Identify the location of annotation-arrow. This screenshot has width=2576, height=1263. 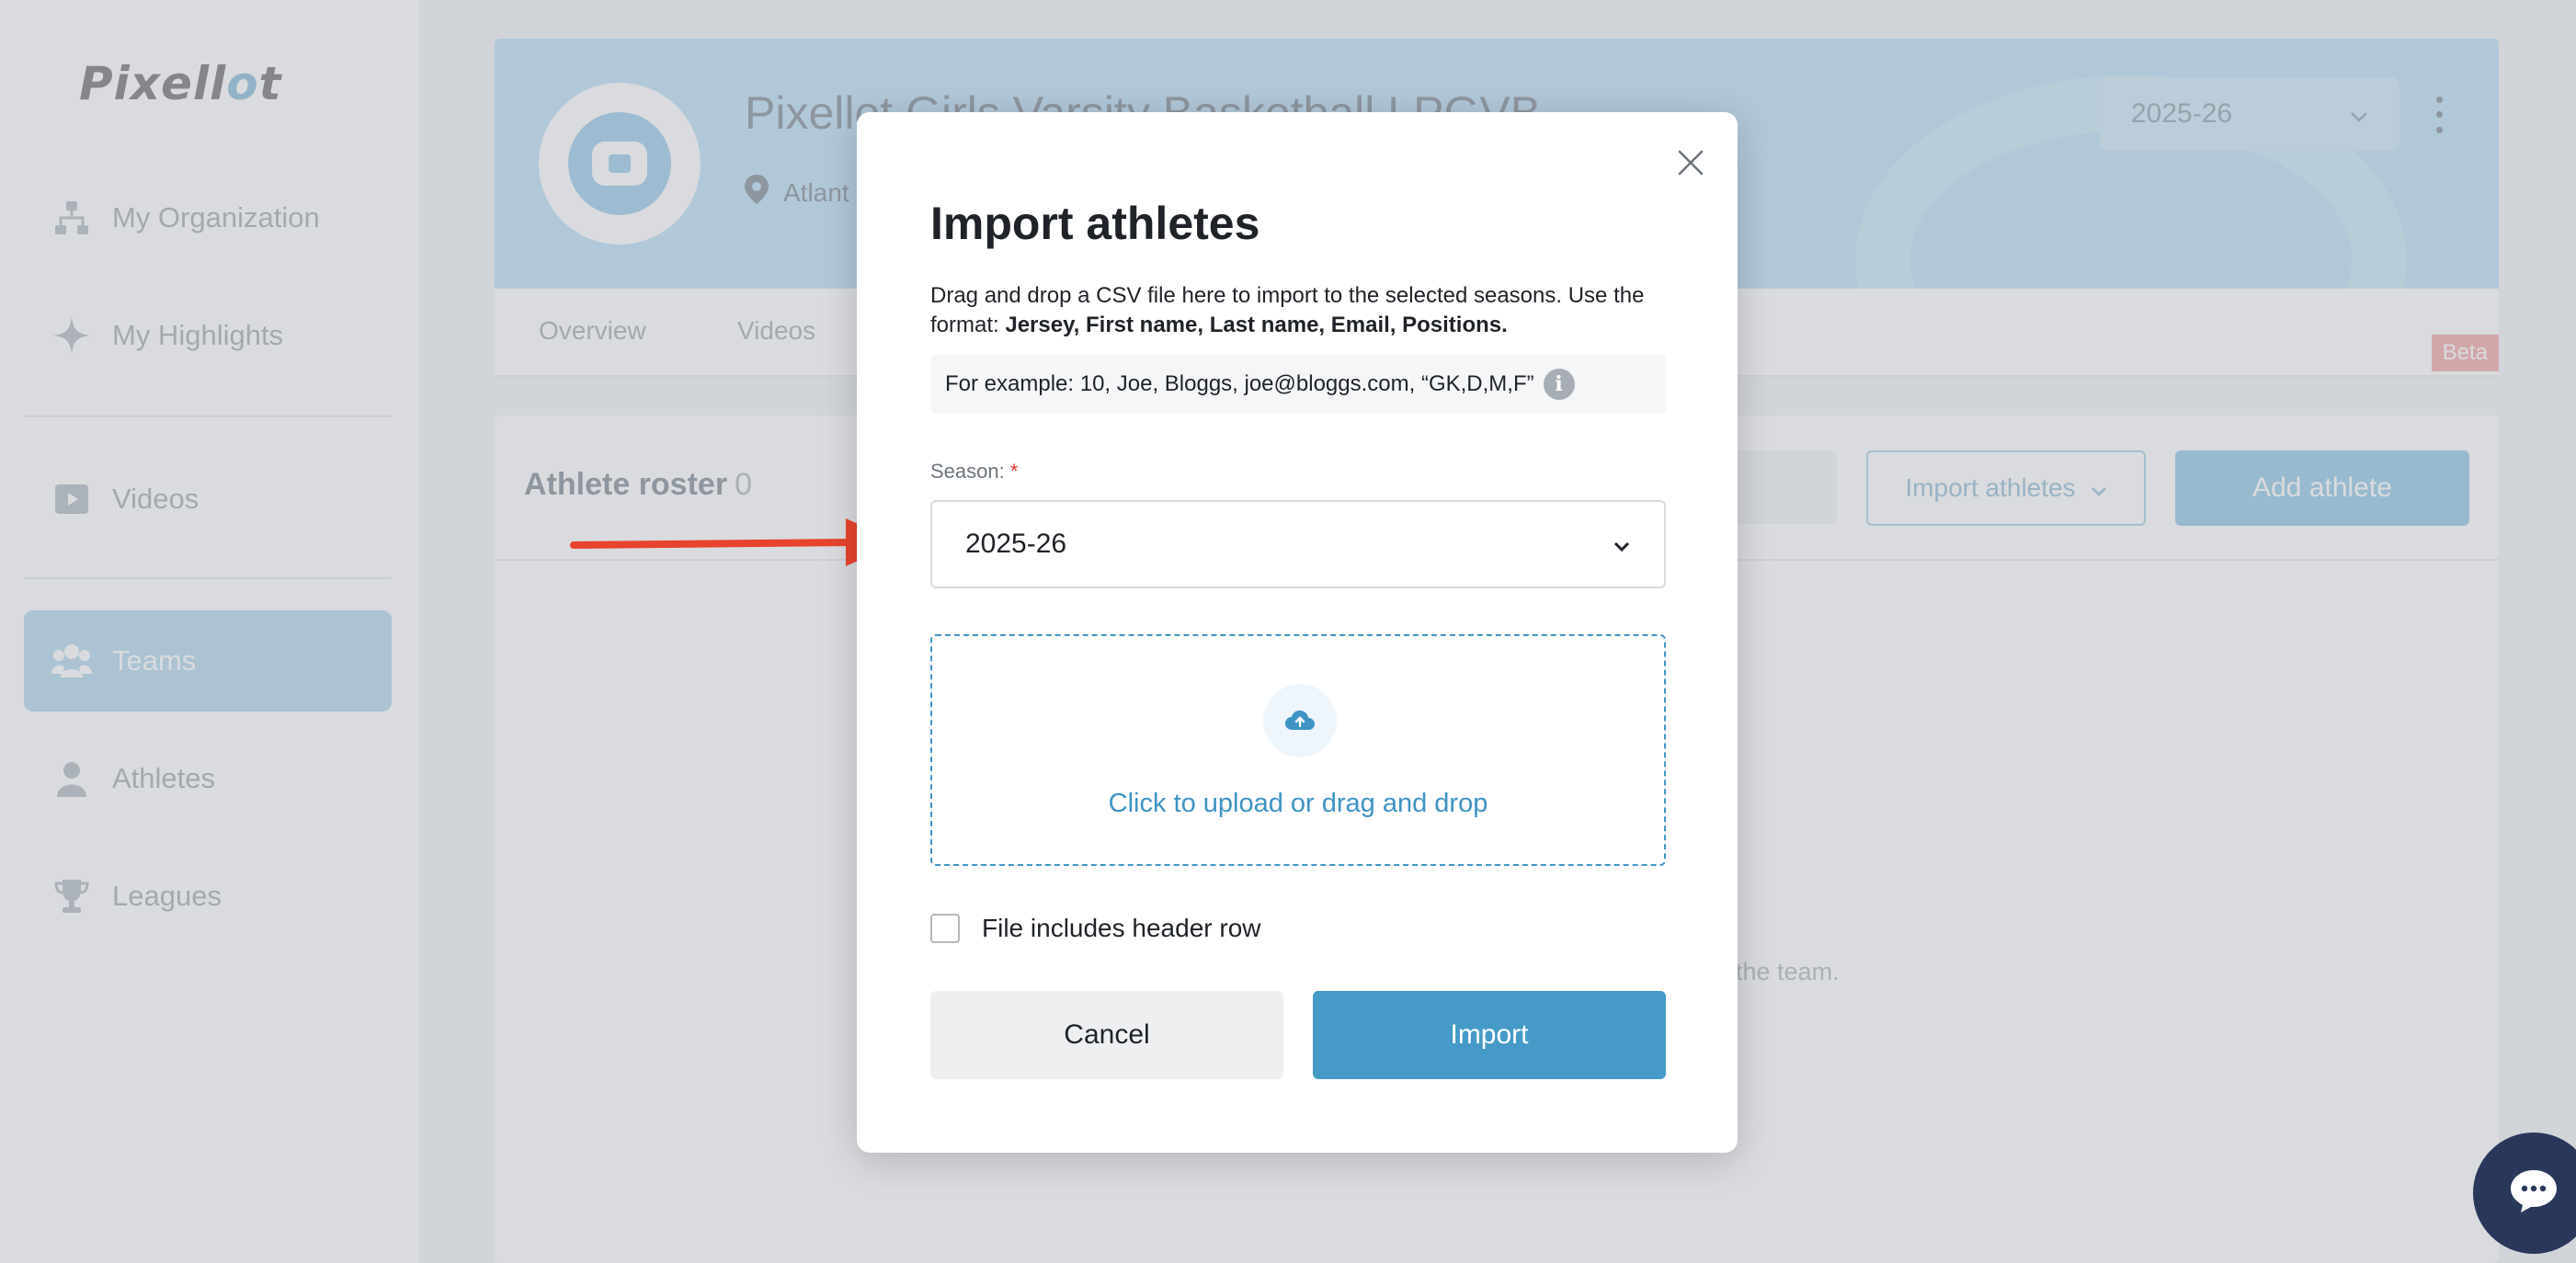
(734, 542).